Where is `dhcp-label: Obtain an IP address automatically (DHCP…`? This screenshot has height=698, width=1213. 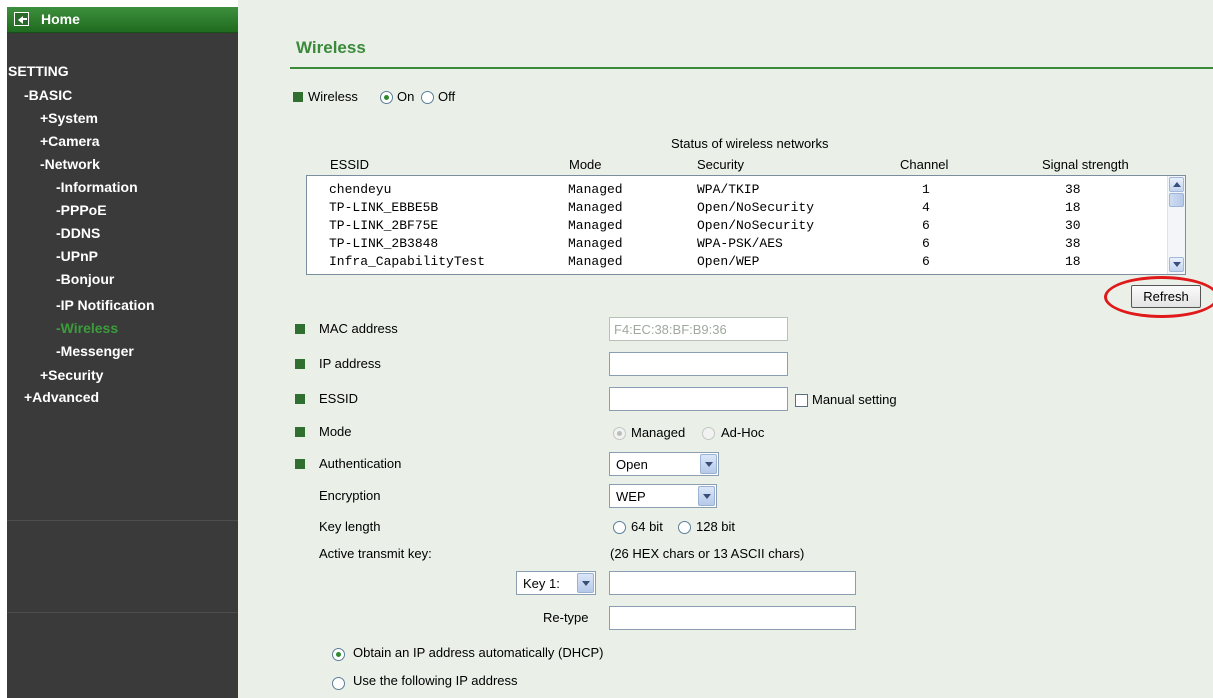 dhcp-label: Obtain an IP address automatically (DHCP… is located at coordinates (478, 652).